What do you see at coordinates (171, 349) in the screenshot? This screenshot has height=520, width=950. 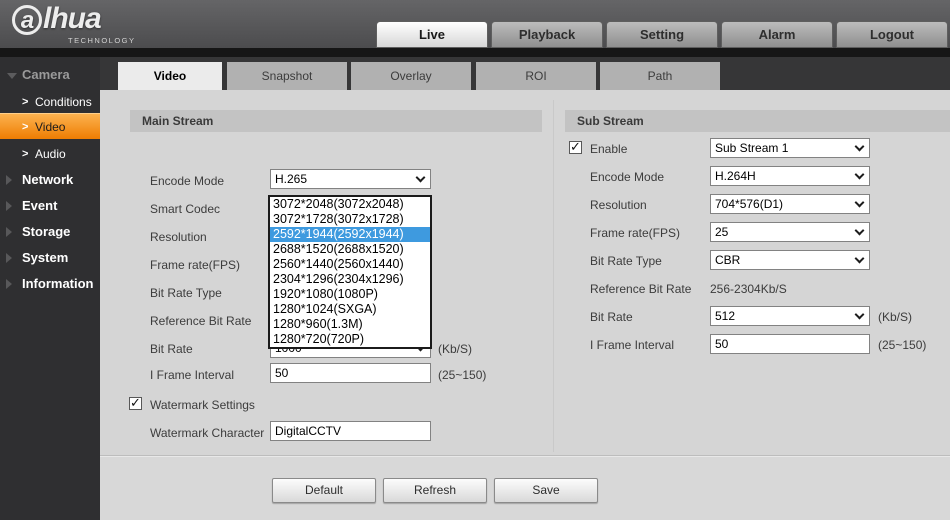 I see `label-bit-rate: Bit Rate` at bounding box center [171, 349].